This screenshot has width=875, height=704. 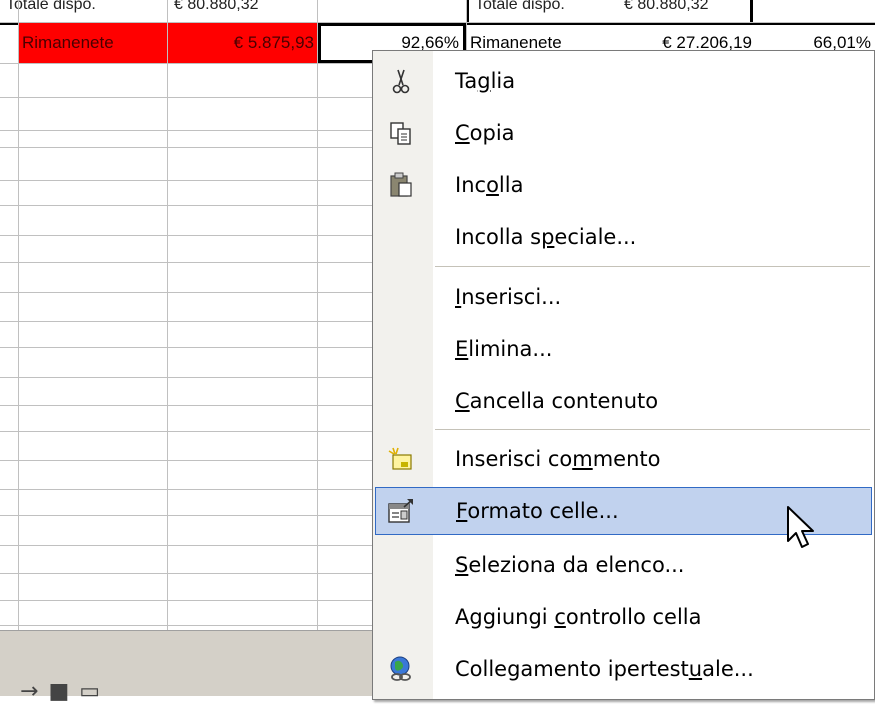 I want to click on menu-item-cut: Taglia, so click(x=623, y=81).